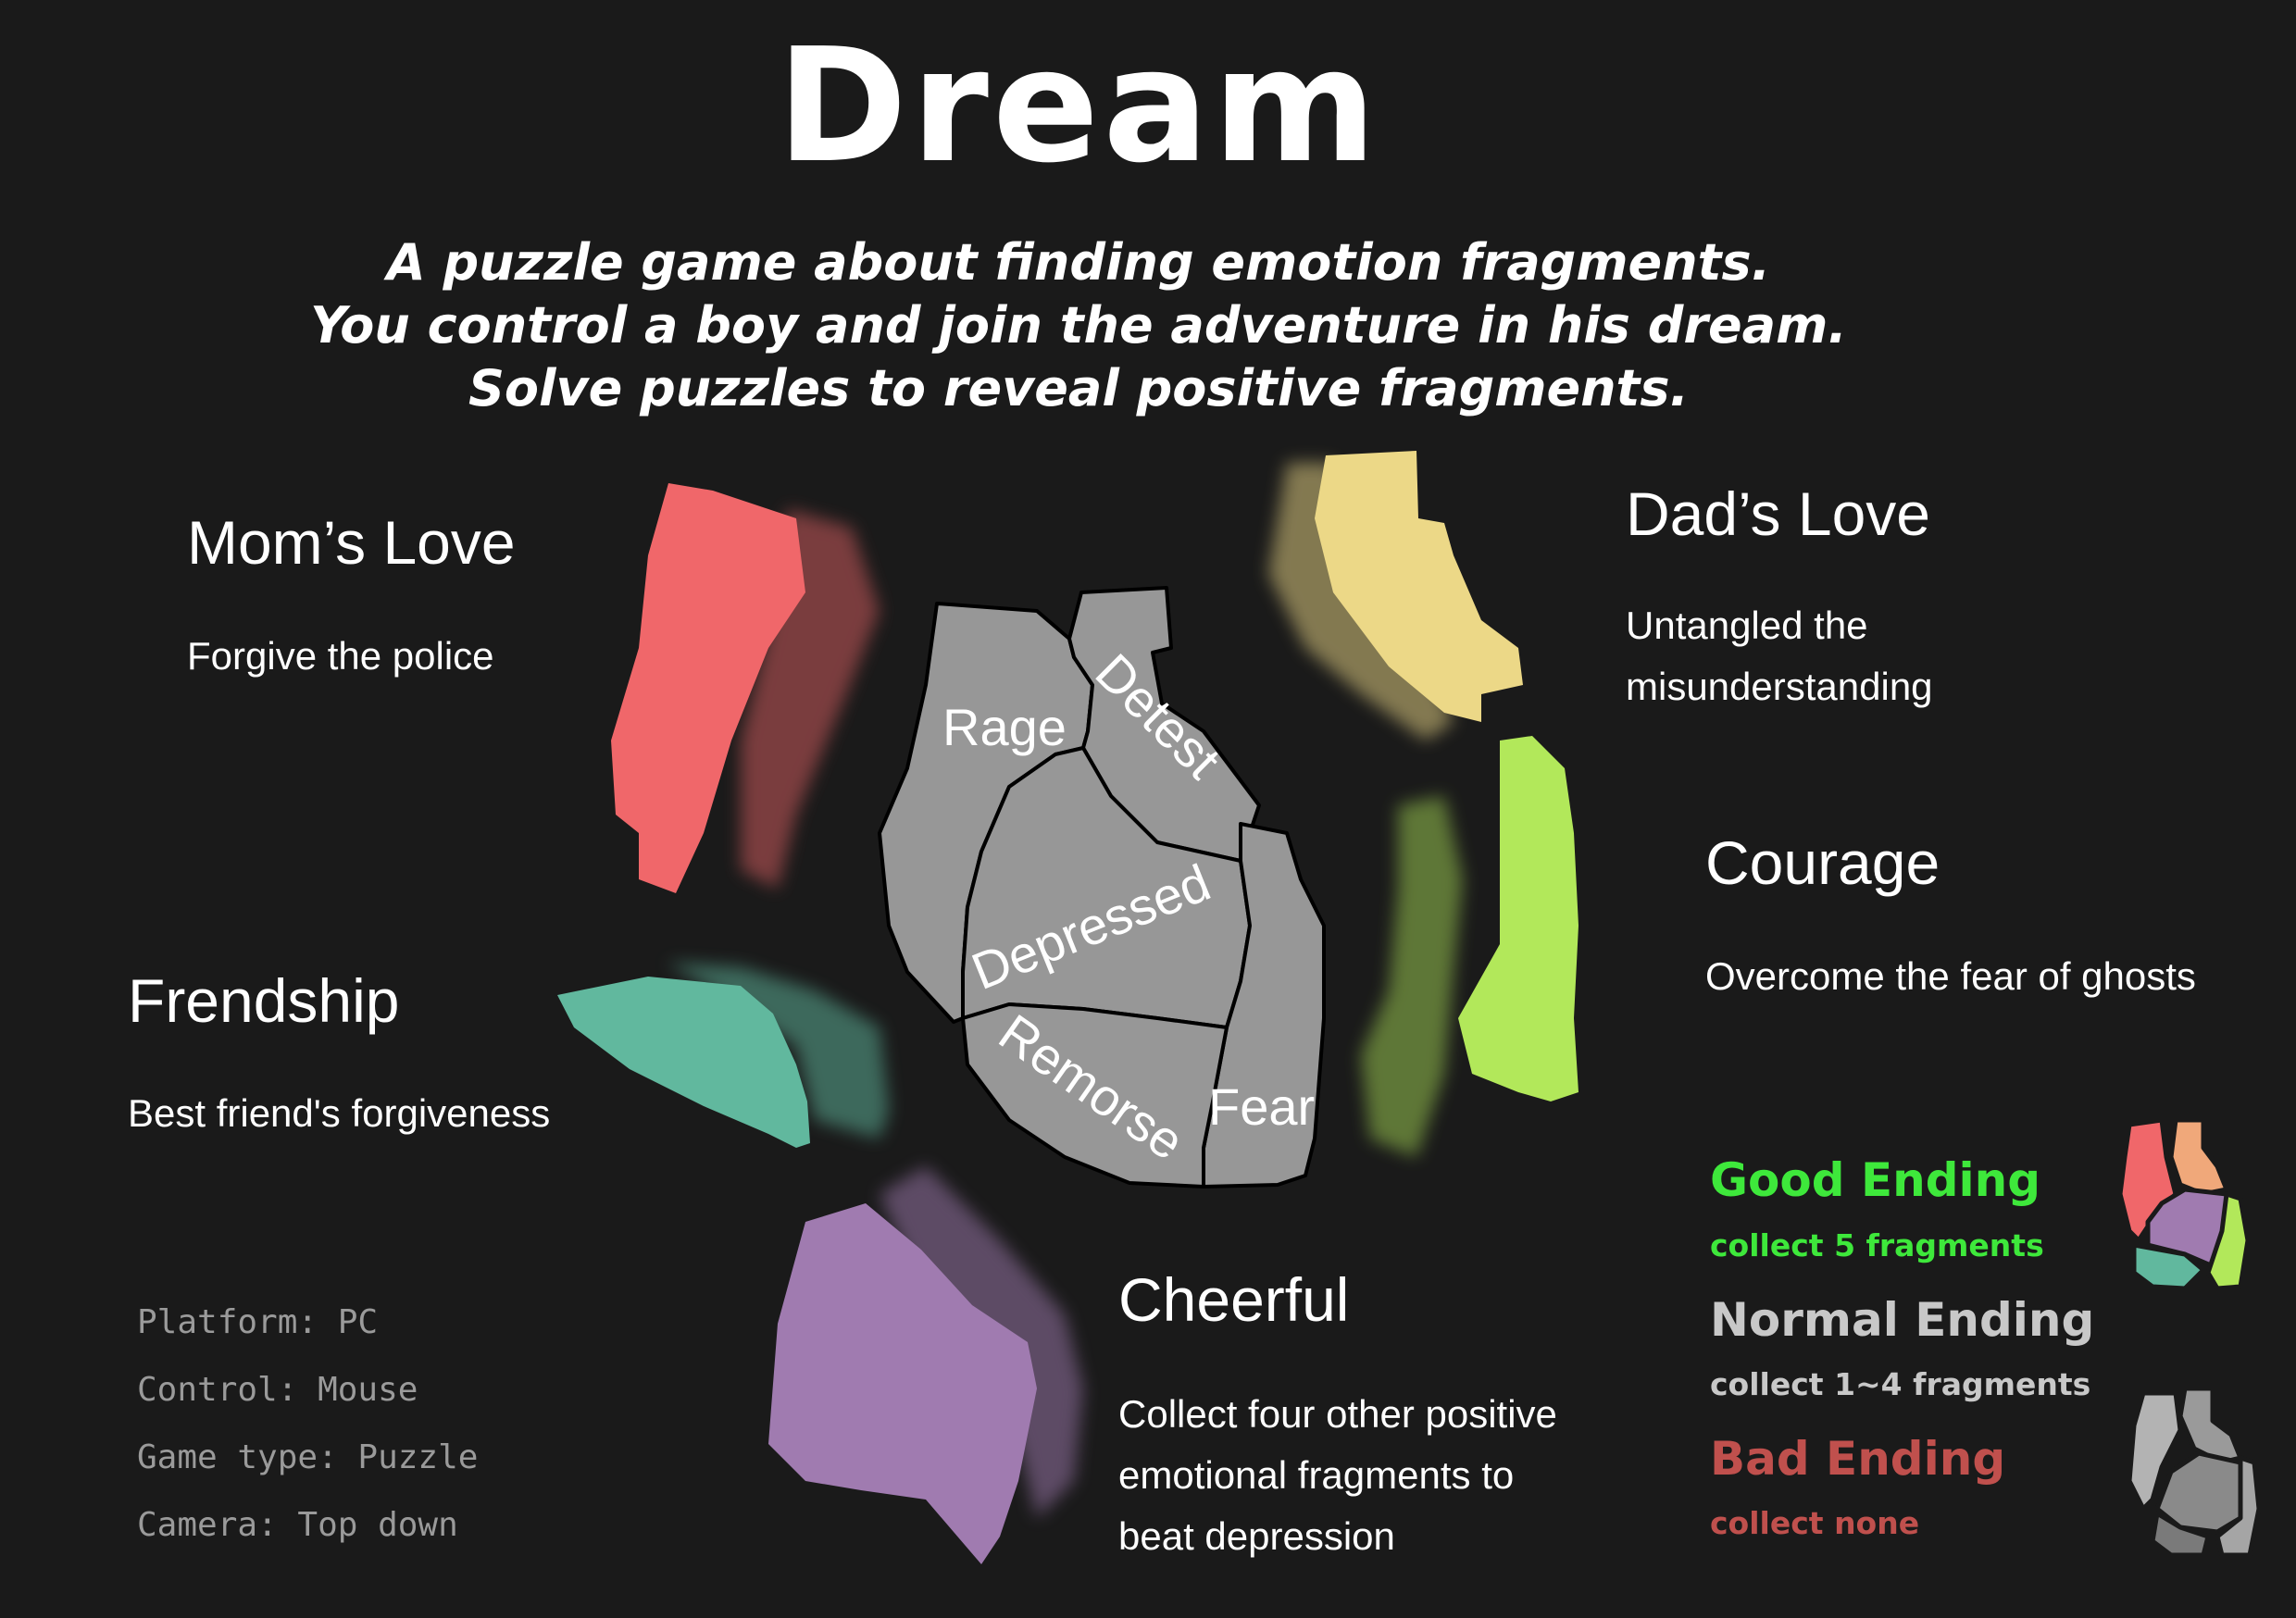 This screenshot has width=2296, height=1618. I want to click on bad-ending-heart-icon, so click(2194, 1472).